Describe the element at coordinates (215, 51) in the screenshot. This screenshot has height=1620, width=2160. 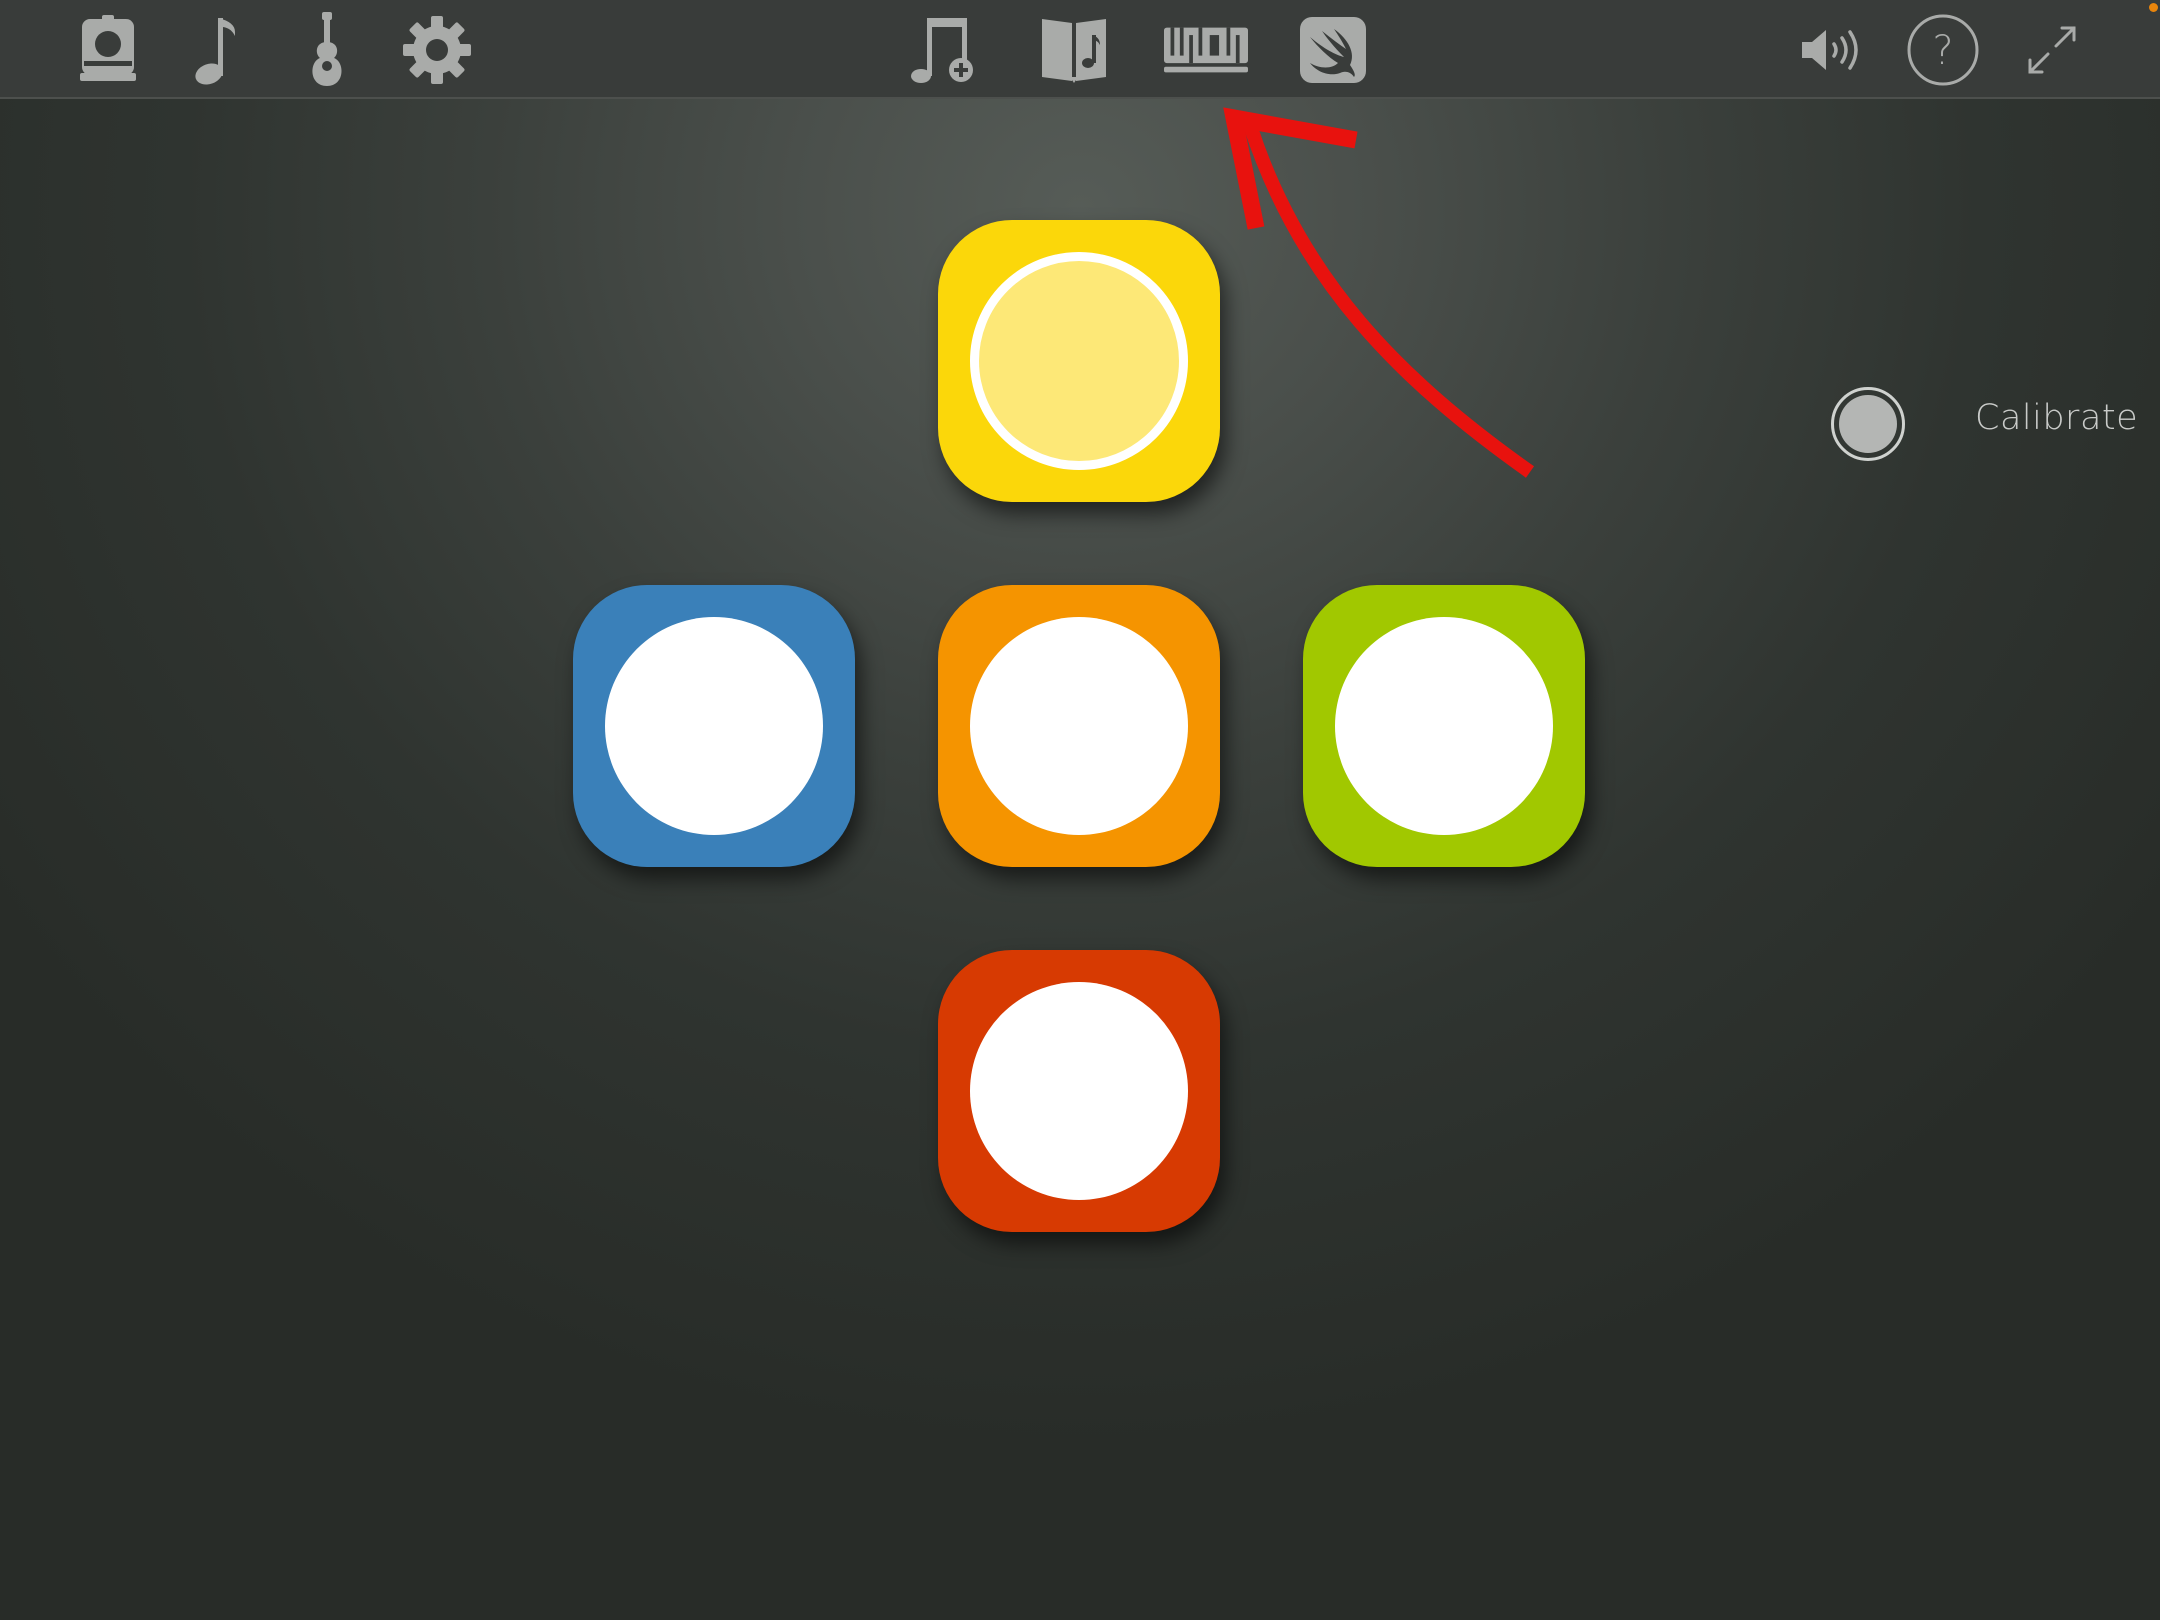
I see `music-note-icon` at that location.